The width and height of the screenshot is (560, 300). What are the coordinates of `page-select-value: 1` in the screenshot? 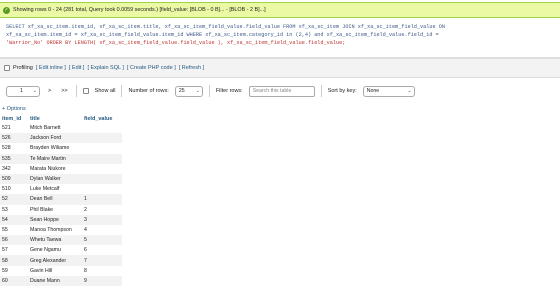 It's located at (21, 91).